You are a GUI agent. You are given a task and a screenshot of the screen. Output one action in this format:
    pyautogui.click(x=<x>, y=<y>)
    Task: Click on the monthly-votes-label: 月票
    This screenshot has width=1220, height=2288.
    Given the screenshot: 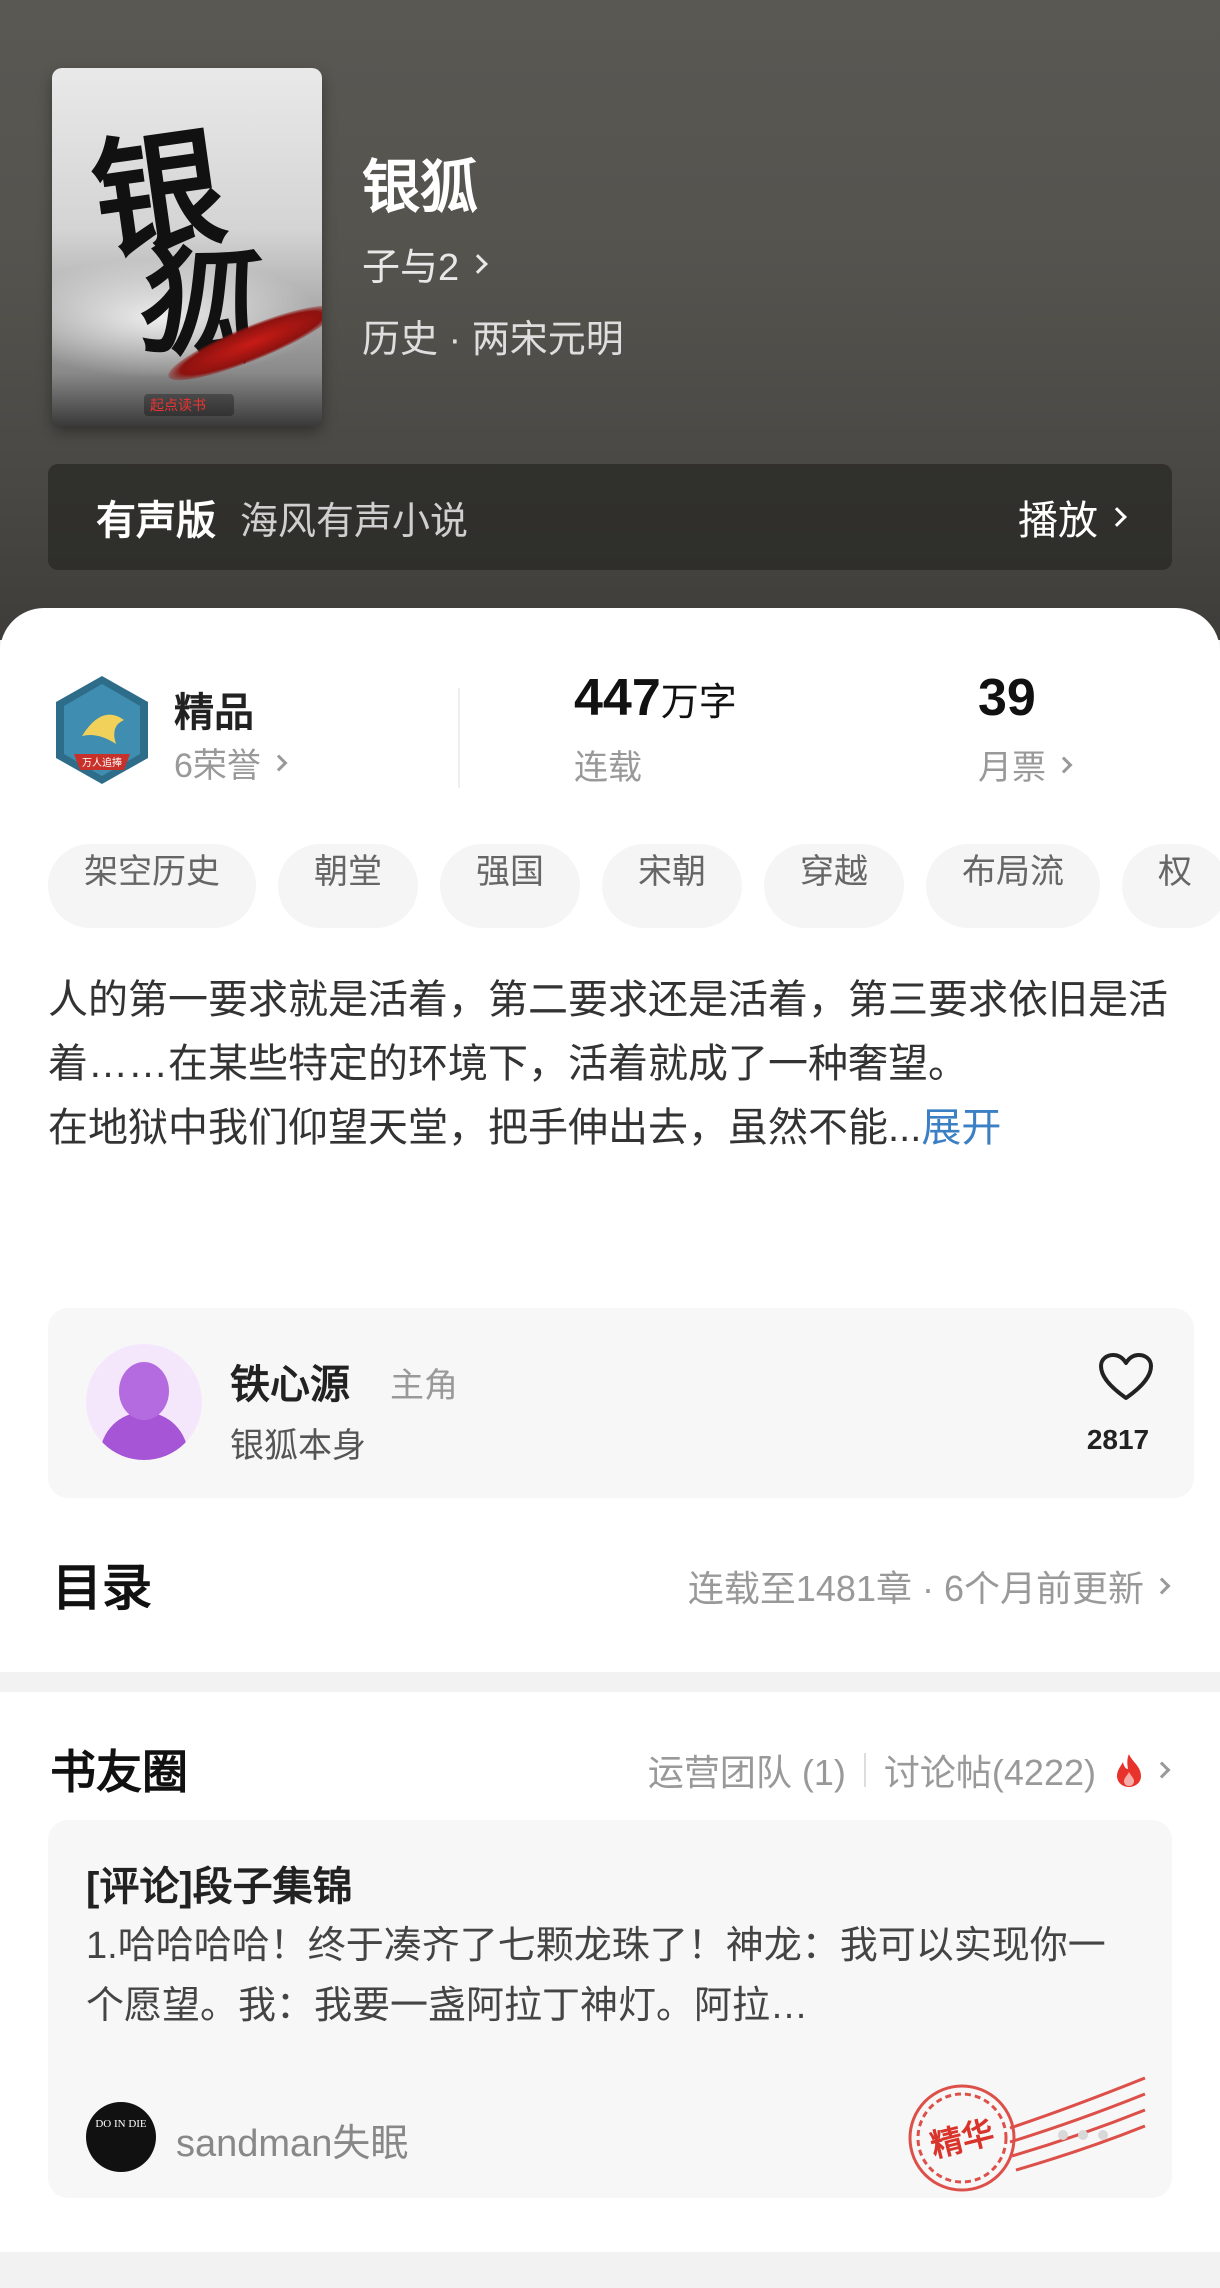 What is the action you would take?
    pyautogui.click(x=1012, y=768)
    